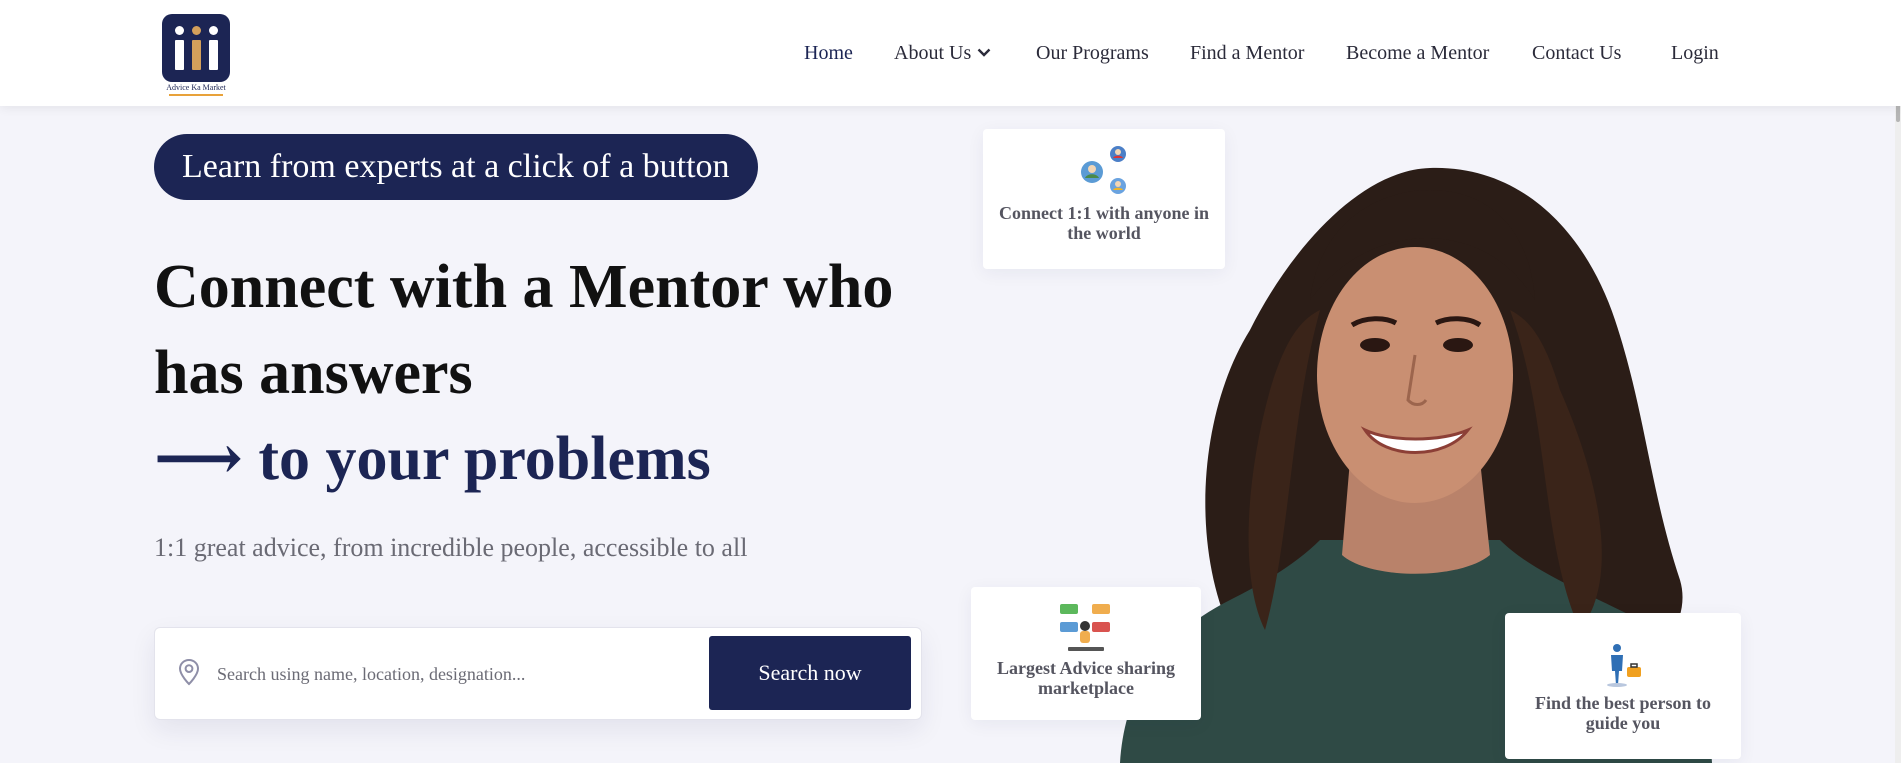 Image resolution: width=1901 pixels, height=763 pixels. I want to click on nav-find-a-mentor: Find a Mentor, so click(1247, 53).